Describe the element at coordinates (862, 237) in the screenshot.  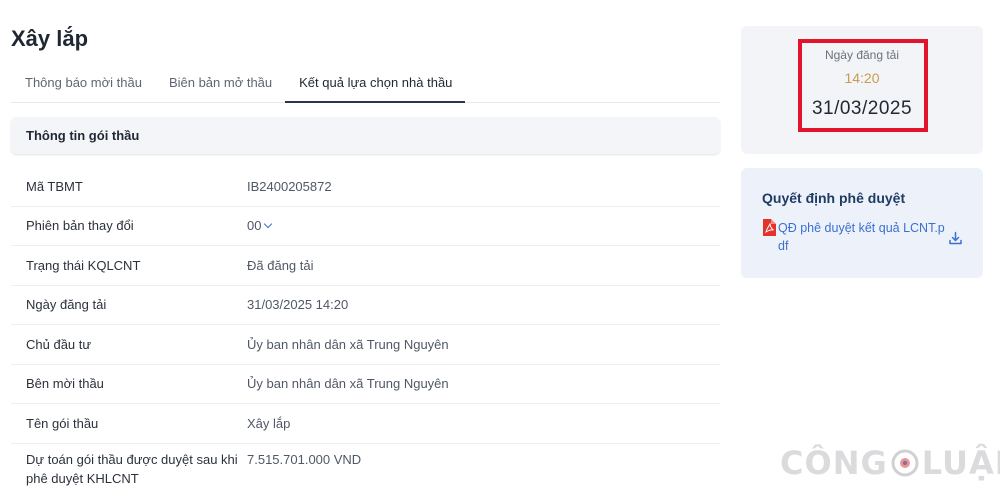
I see `decision-file-link: QĐ phê duyệt kết quả LCNT.pdf` at that location.